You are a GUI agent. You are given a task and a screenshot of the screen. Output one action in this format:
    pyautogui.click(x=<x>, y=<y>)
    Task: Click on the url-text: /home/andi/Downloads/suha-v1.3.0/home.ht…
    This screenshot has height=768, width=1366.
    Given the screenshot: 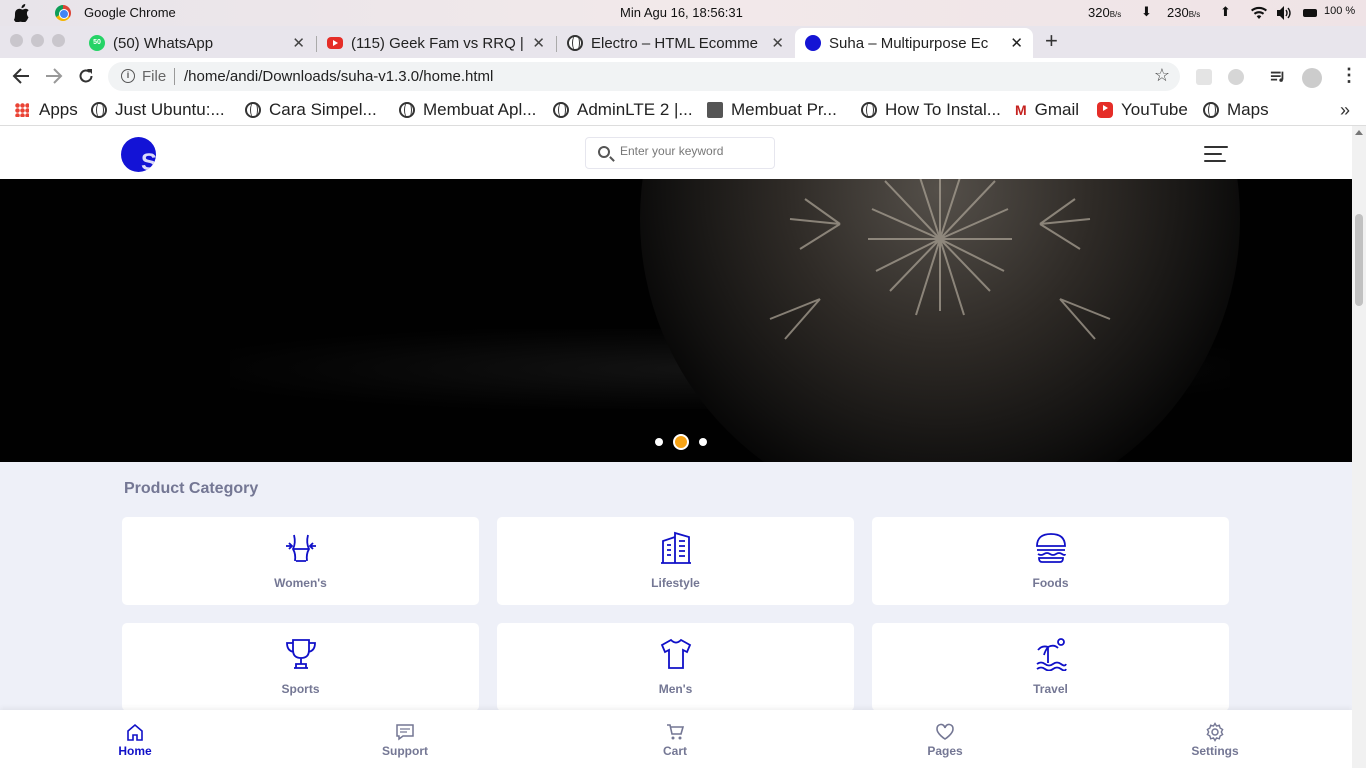 What is the action you would take?
    pyautogui.click(x=338, y=76)
    